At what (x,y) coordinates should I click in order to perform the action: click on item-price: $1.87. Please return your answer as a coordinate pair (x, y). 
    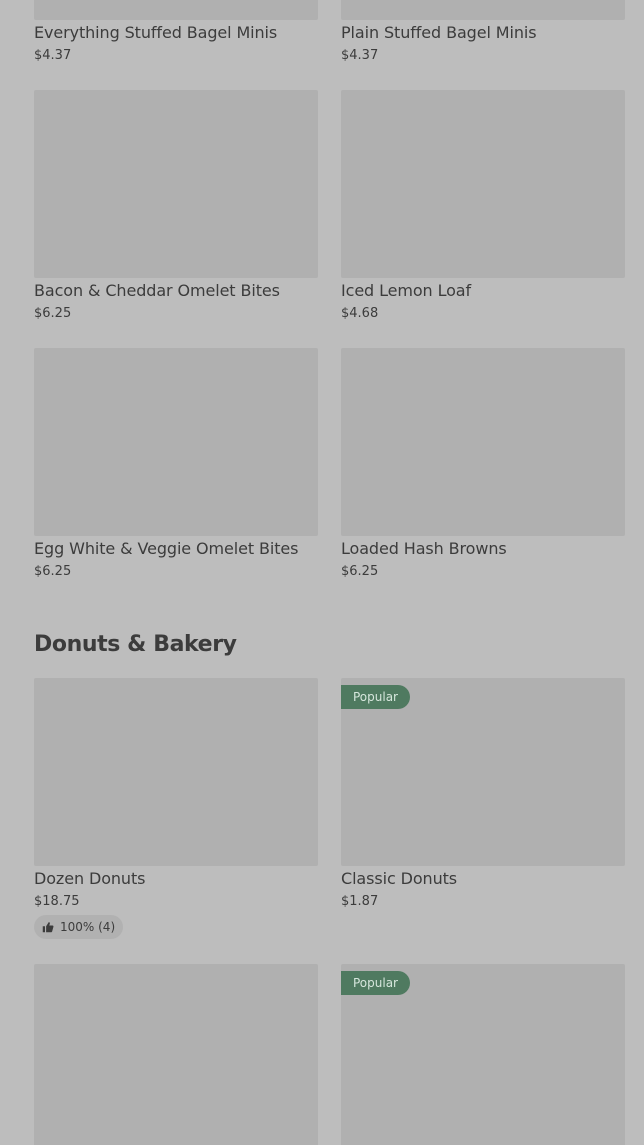
    Looking at the image, I should click on (360, 901).